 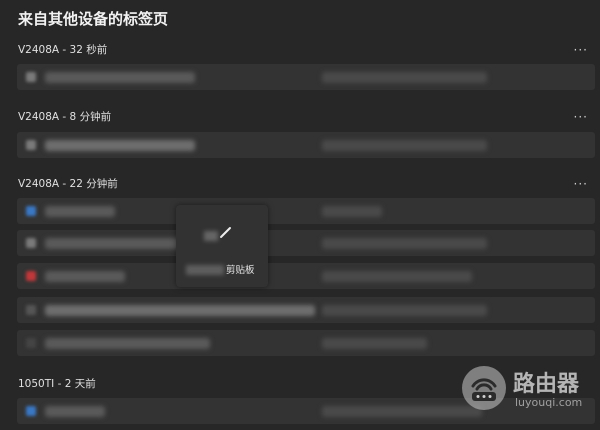 What do you see at coordinates (57, 384) in the screenshot?
I see `device-header: 1050TI - 2 天前` at bounding box center [57, 384].